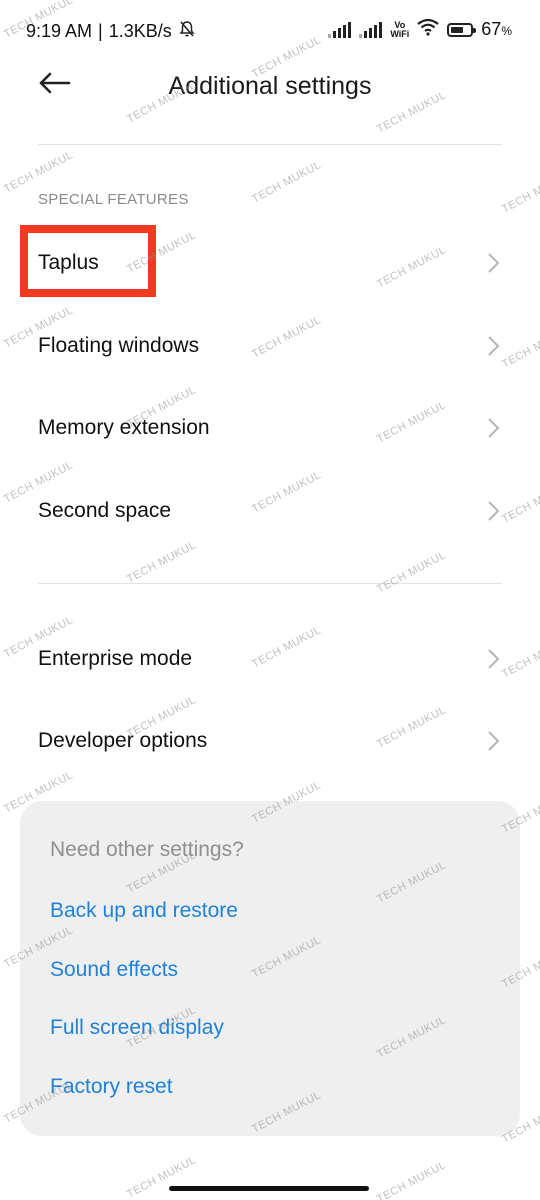 The height and width of the screenshot is (1200, 540). What do you see at coordinates (270, 428) in the screenshot?
I see `list-item-memory-extension: Memory extension` at bounding box center [270, 428].